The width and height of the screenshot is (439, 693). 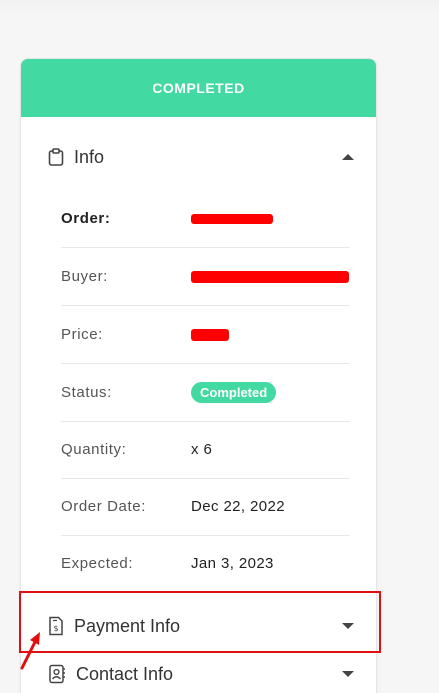 I want to click on annotation-arrow-icon, so click(x=30, y=651).